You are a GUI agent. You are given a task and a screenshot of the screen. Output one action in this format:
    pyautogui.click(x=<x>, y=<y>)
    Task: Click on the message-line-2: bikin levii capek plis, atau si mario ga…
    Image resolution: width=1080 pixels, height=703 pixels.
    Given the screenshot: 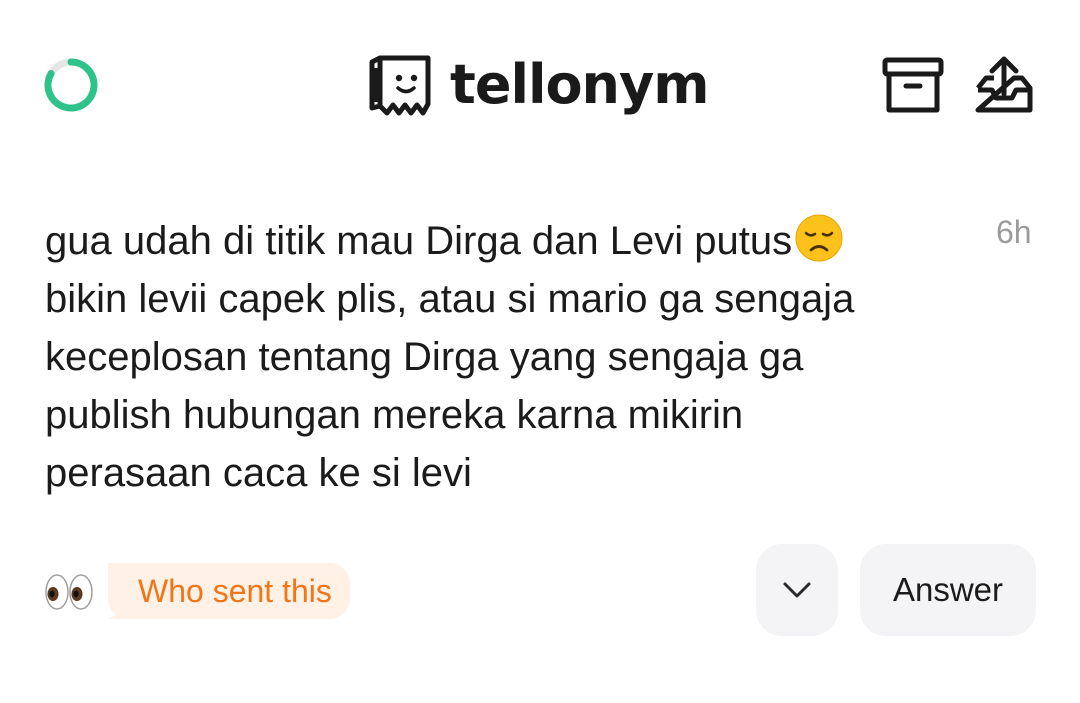 What is the action you would take?
    pyautogui.click(x=450, y=299)
    